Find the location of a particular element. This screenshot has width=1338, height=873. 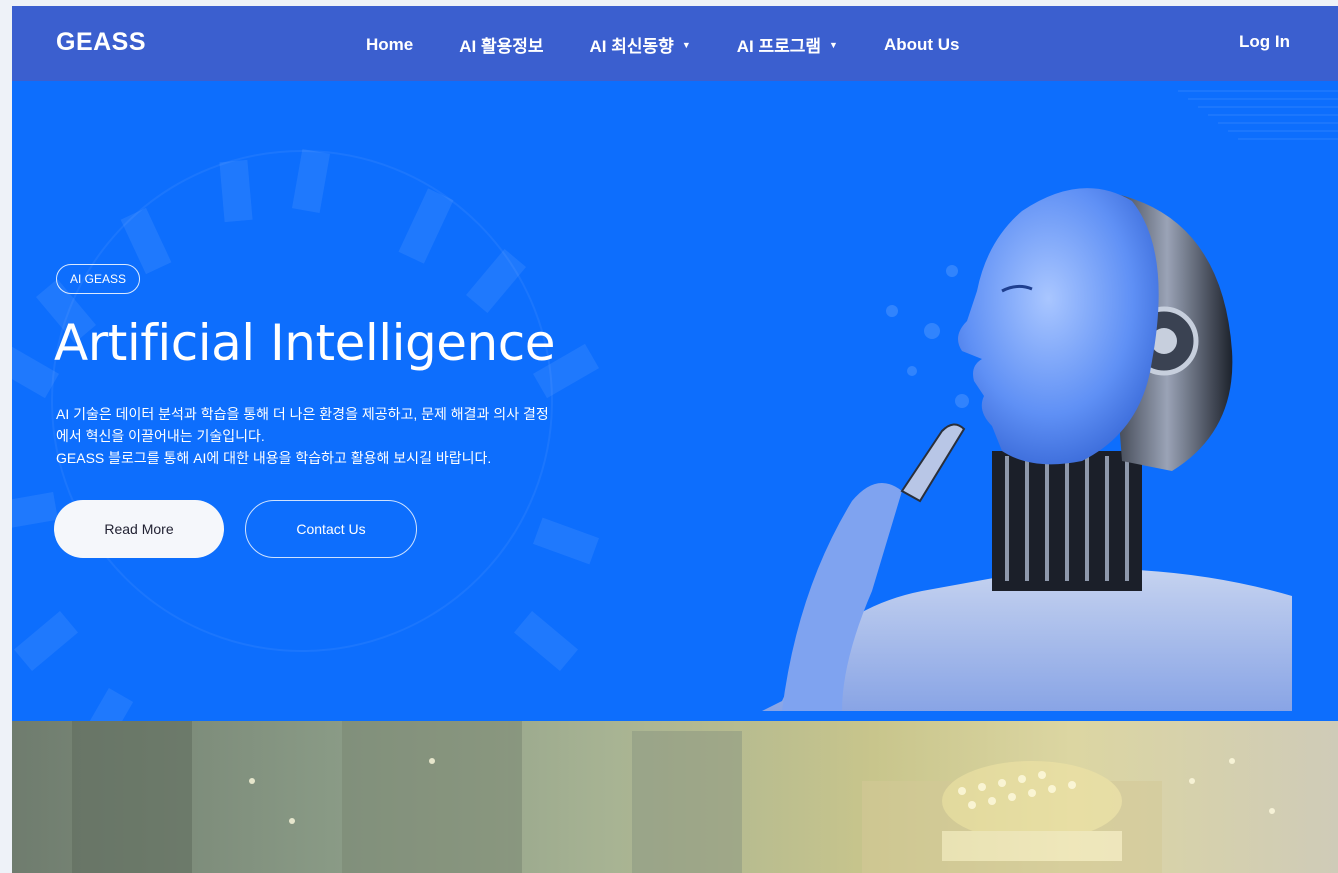

nav-item-label: AI 최신동향 is located at coordinates (631, 46).